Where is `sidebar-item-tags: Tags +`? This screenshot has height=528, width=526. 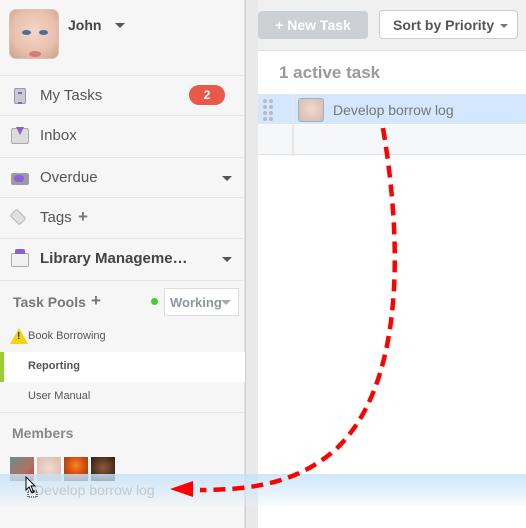
sidebar-item-tags: Tags + is located at coordinates (122, 217).